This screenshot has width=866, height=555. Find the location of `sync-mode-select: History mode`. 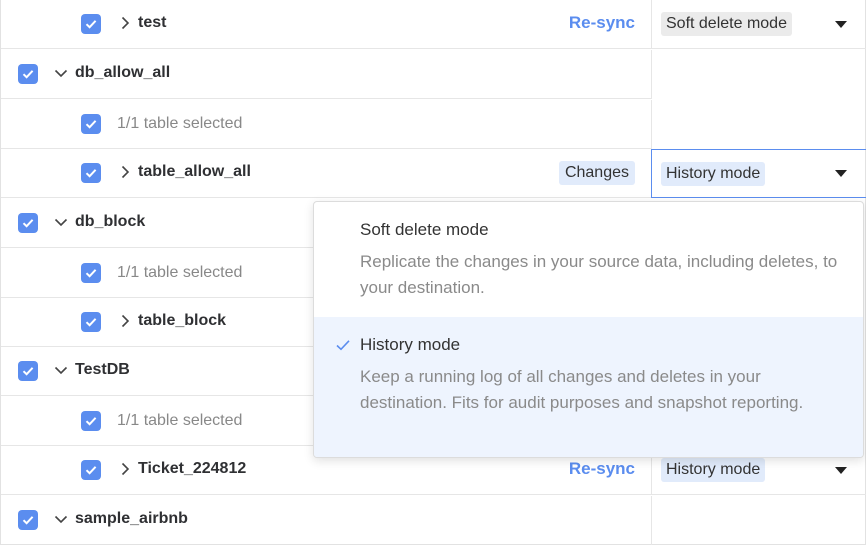

sync-mode-select: History mode is located at coordinates (758, 173).